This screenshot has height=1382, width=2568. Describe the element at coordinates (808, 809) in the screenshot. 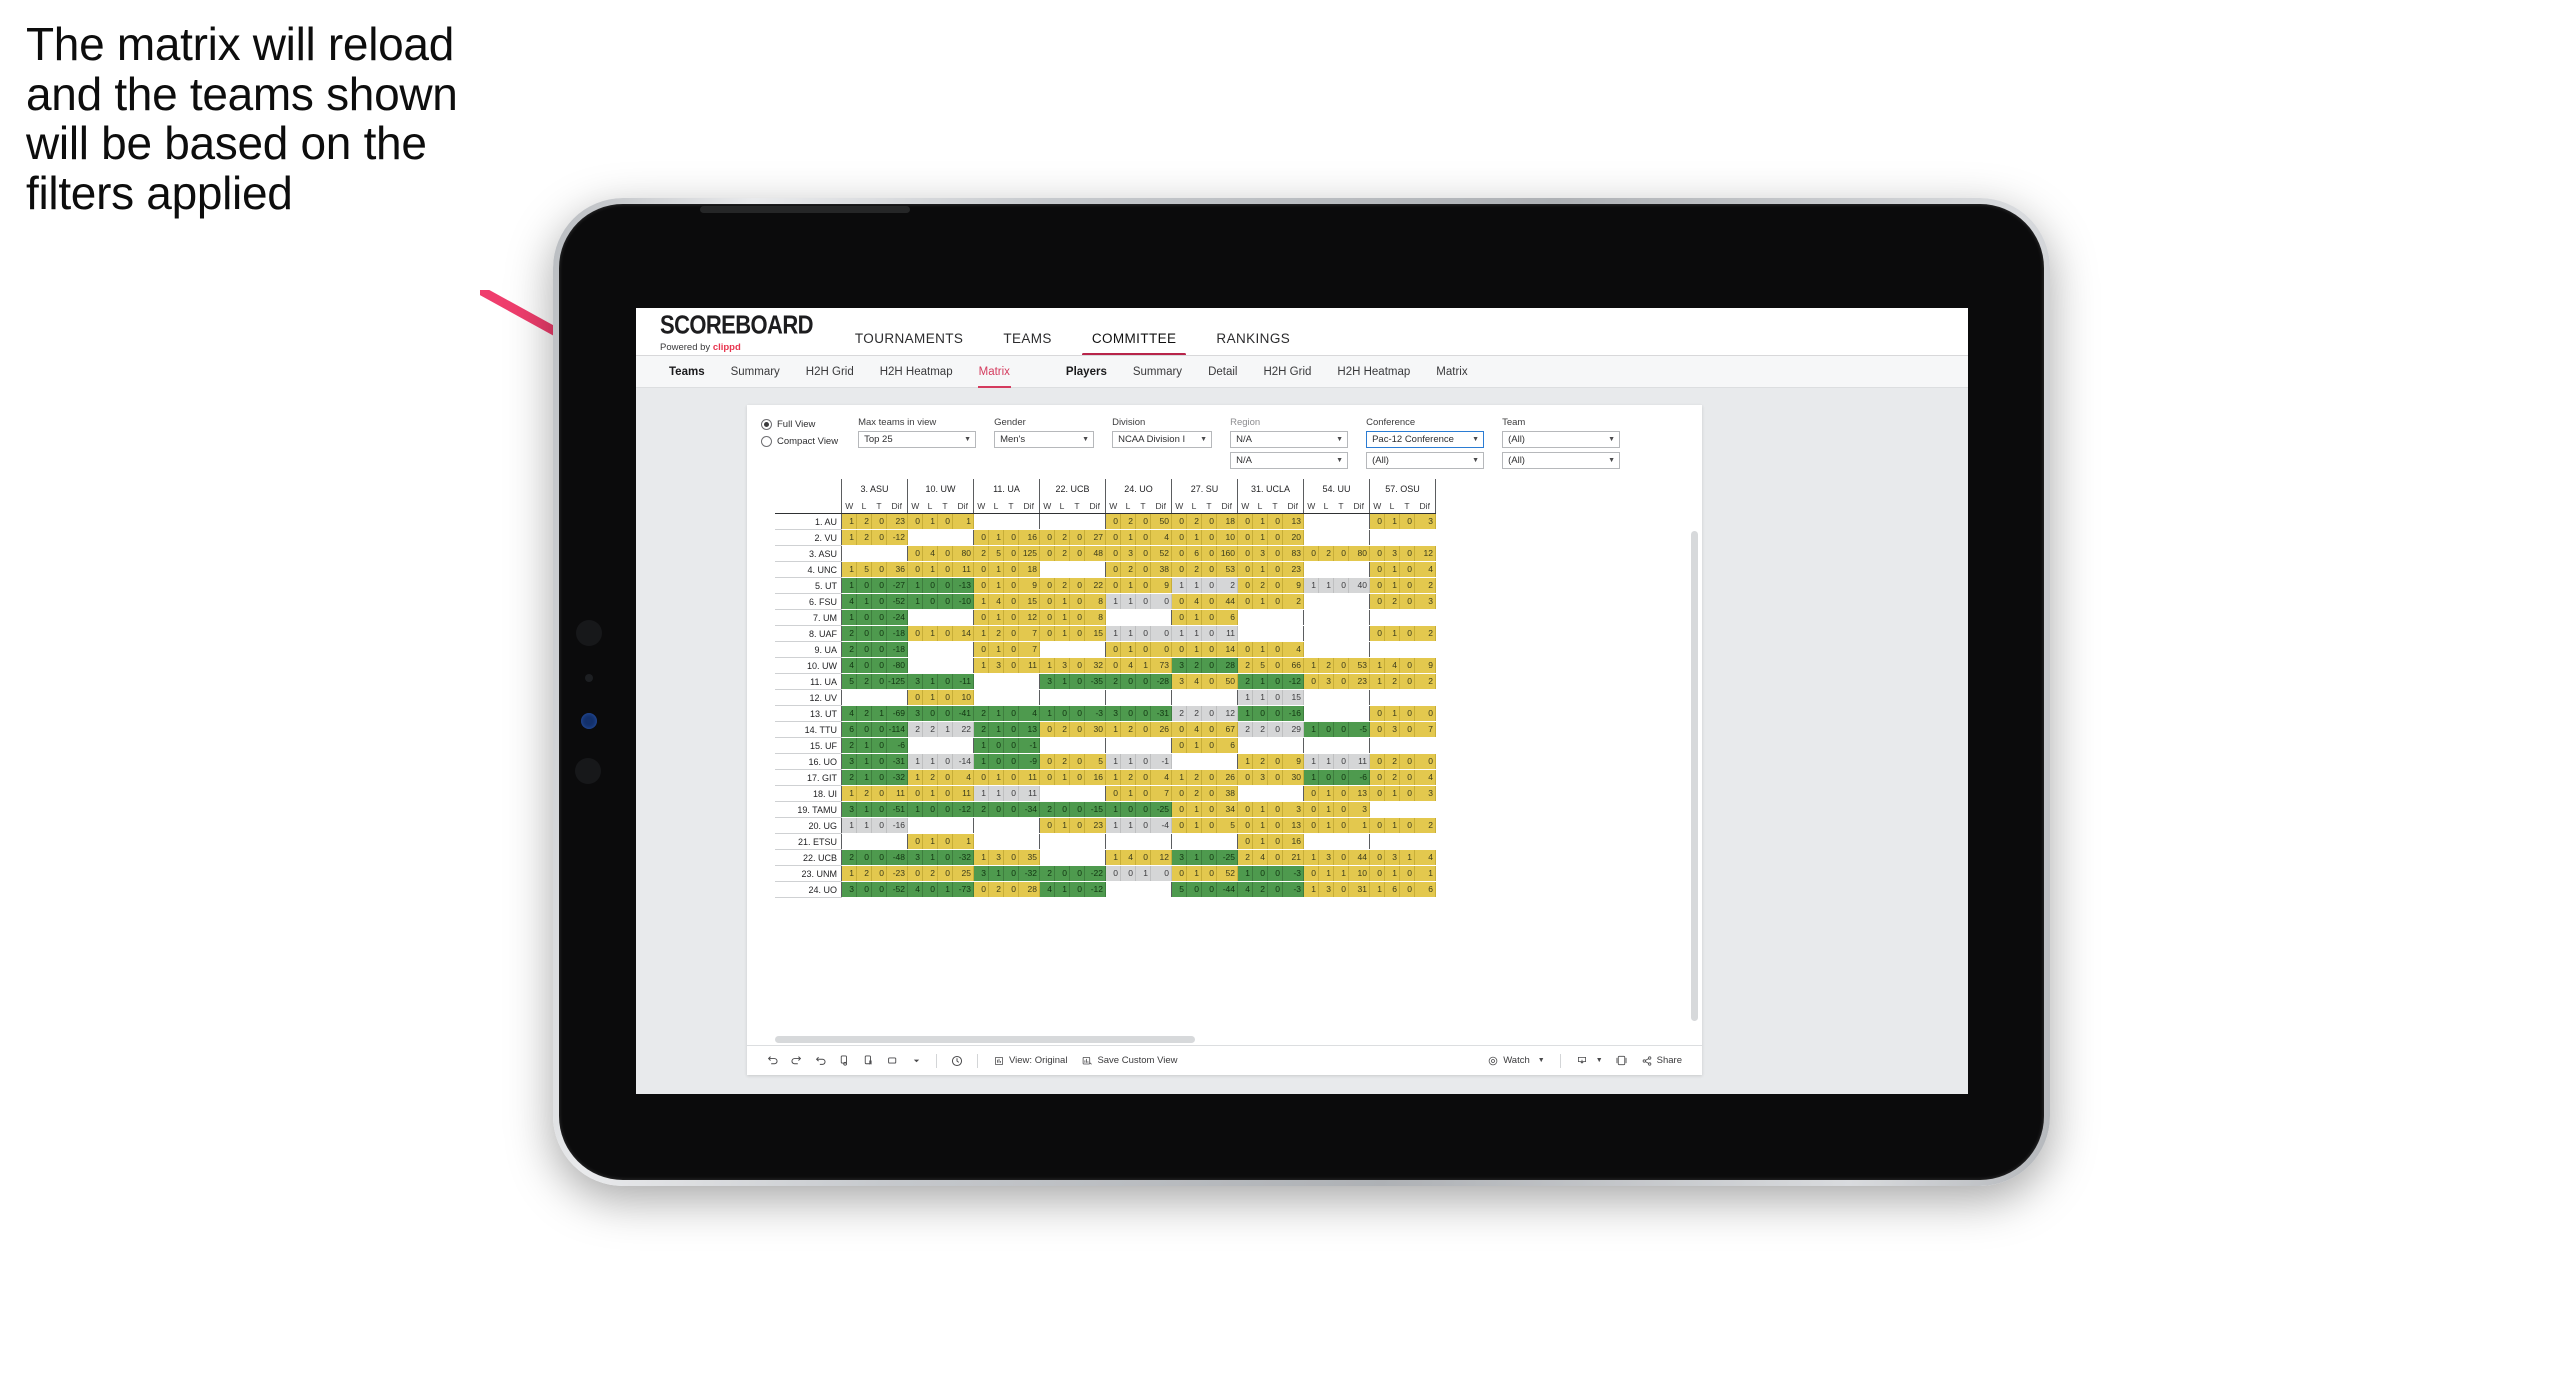

I see `matrix-row-label: 19. TAMU` at that location.